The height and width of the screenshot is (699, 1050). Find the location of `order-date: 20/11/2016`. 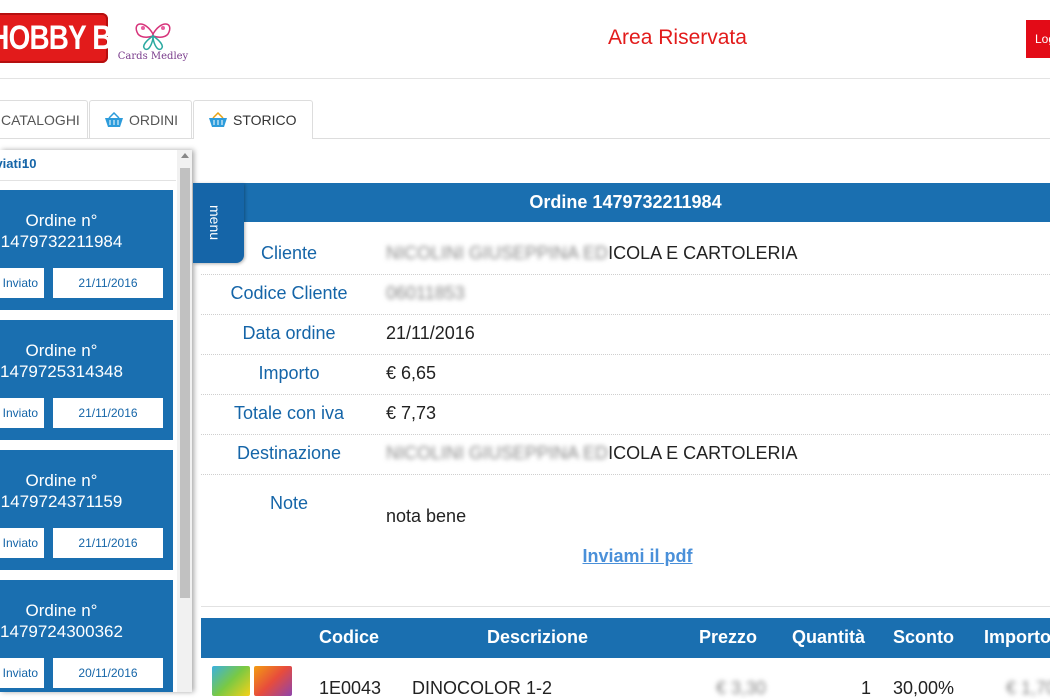

order-date: 20/11/2016 is located at coordinates (108, 673).